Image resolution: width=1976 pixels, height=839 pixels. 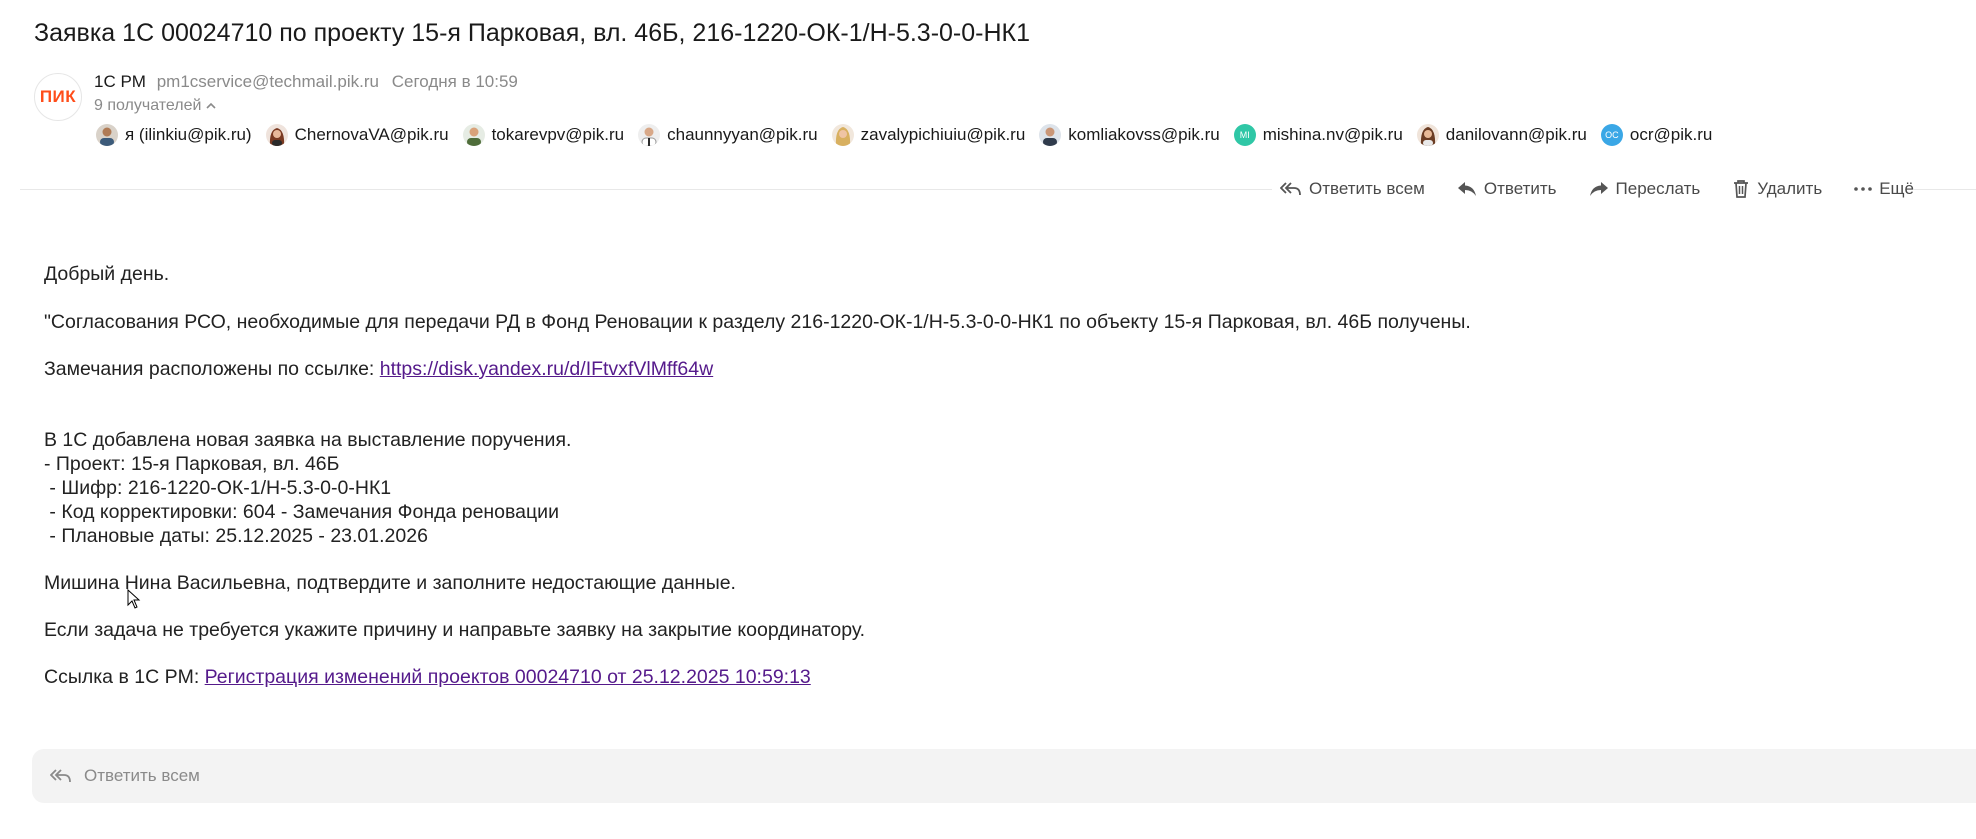 I want to click on recipient-label: ChernovaVA@pik.ru, so click(x=371, y=134).